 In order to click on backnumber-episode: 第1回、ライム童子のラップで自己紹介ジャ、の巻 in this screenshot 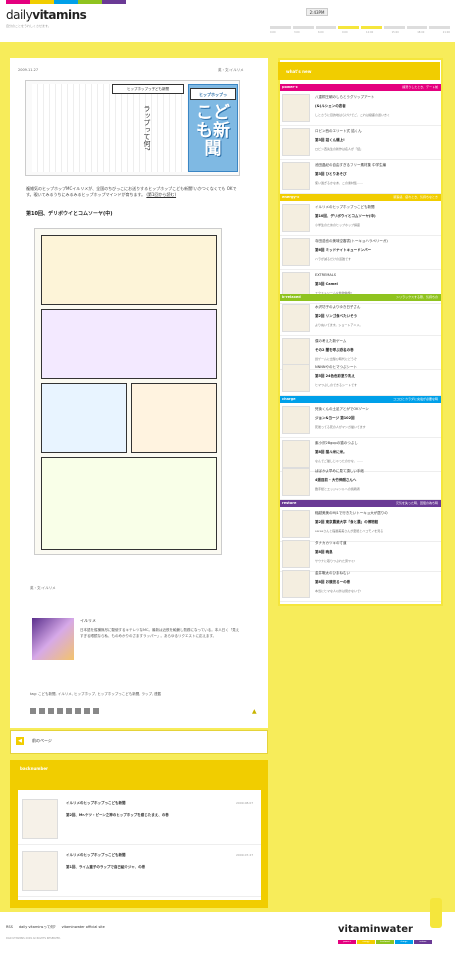, I will do `click(105, 867)`.